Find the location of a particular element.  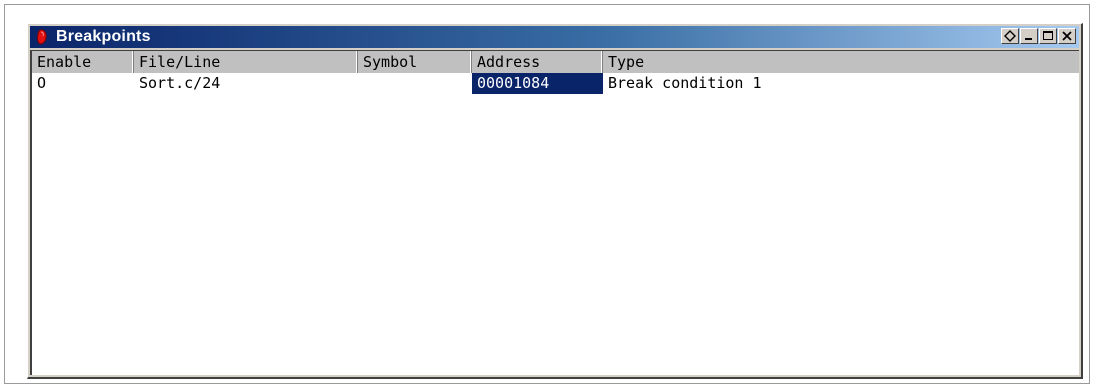

symbol-cell is located at coordinates (415, 83).